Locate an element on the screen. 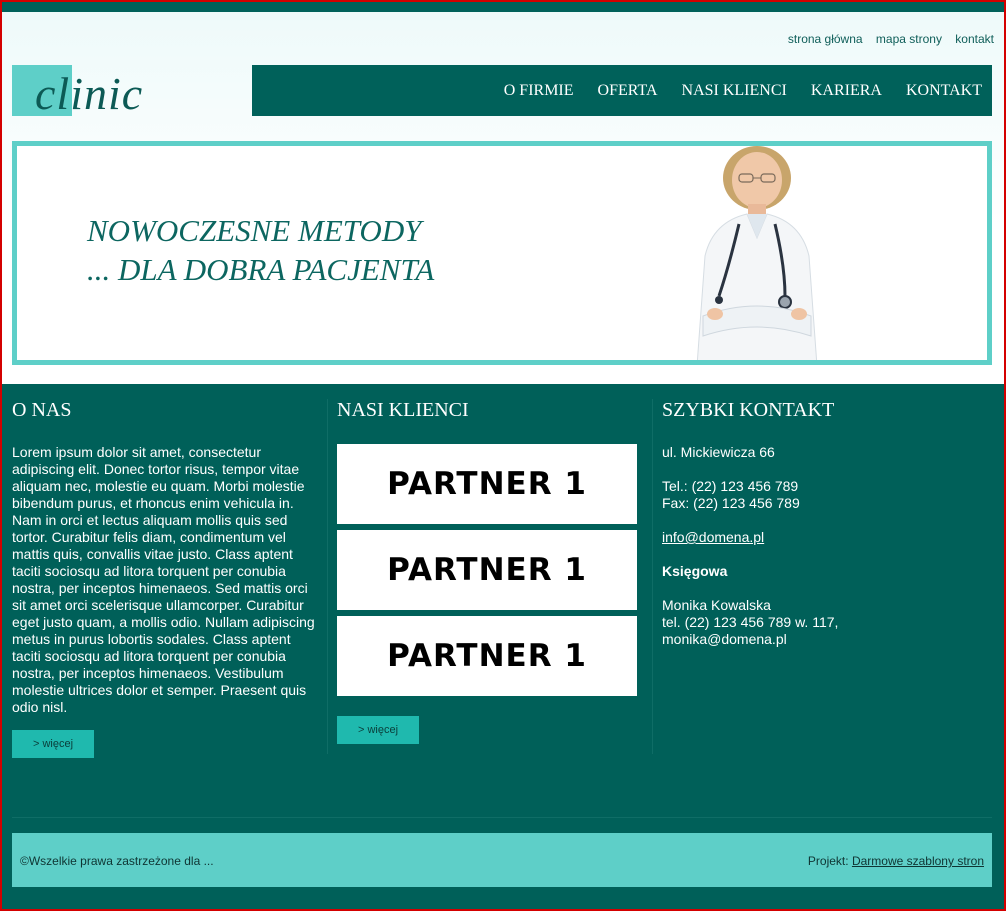 This screenshot has width=1006, height=911. contact-person-phone: tel. (22) 123 456 789 w. 117, is located at coordinates (750, 622).